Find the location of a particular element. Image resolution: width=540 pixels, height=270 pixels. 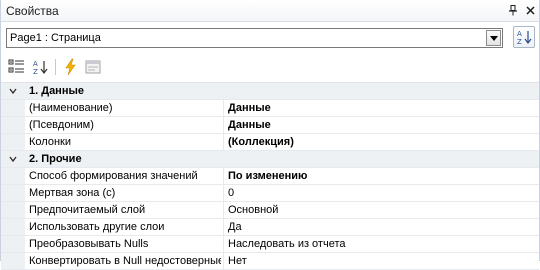

property-row: Мертвая зона (с) 0 is located at coordinates (270, 193).